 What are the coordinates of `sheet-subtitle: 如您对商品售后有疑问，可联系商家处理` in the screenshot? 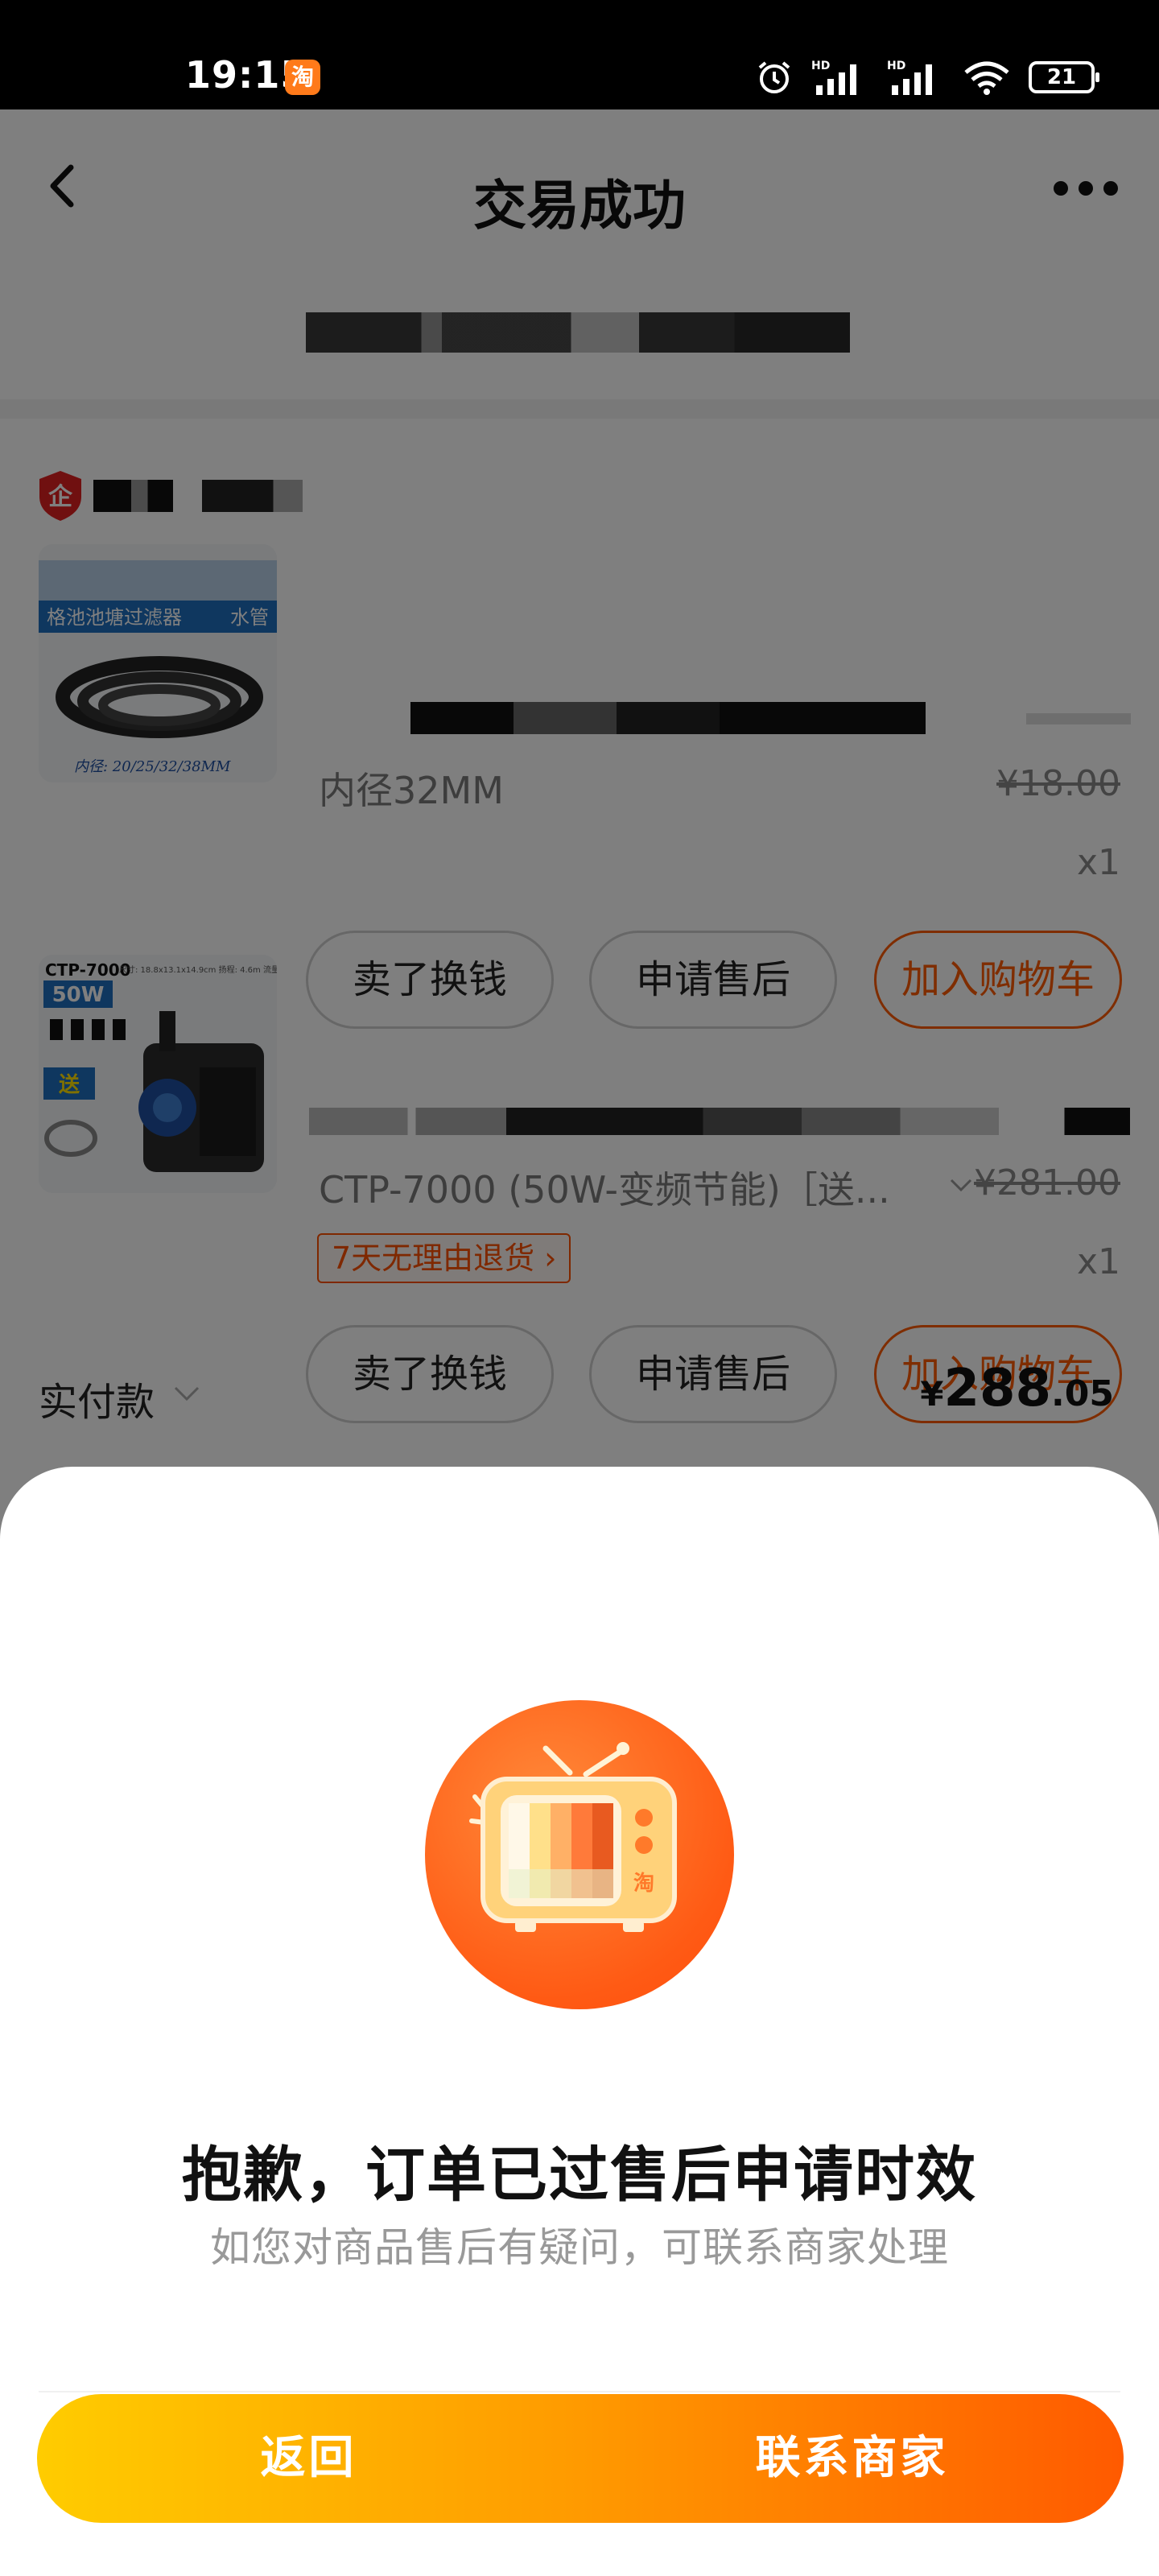 It's located at (579, 2247).